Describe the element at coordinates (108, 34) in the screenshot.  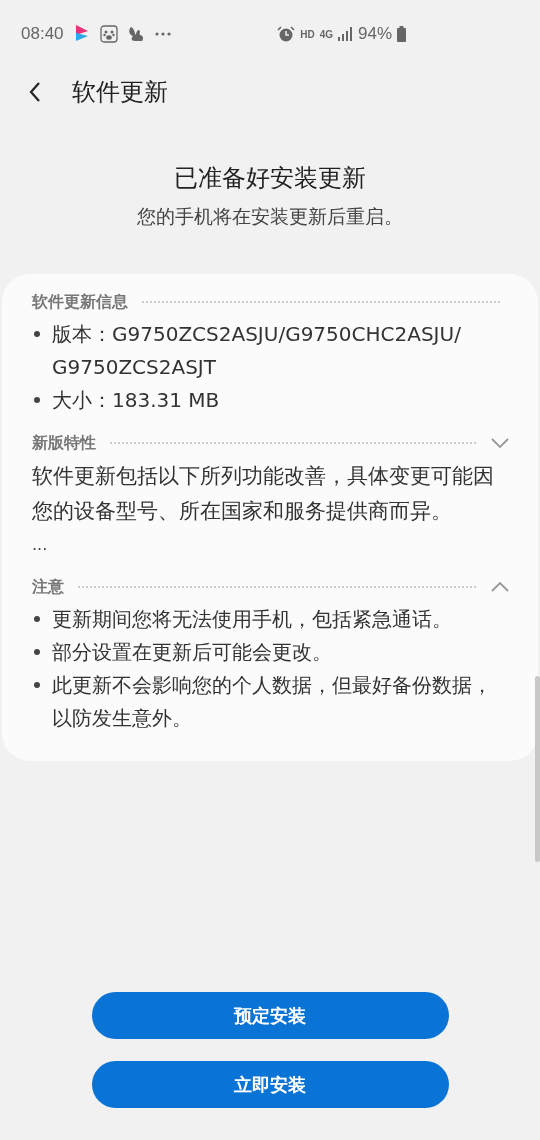
I see `paw-app-icon` at that location.